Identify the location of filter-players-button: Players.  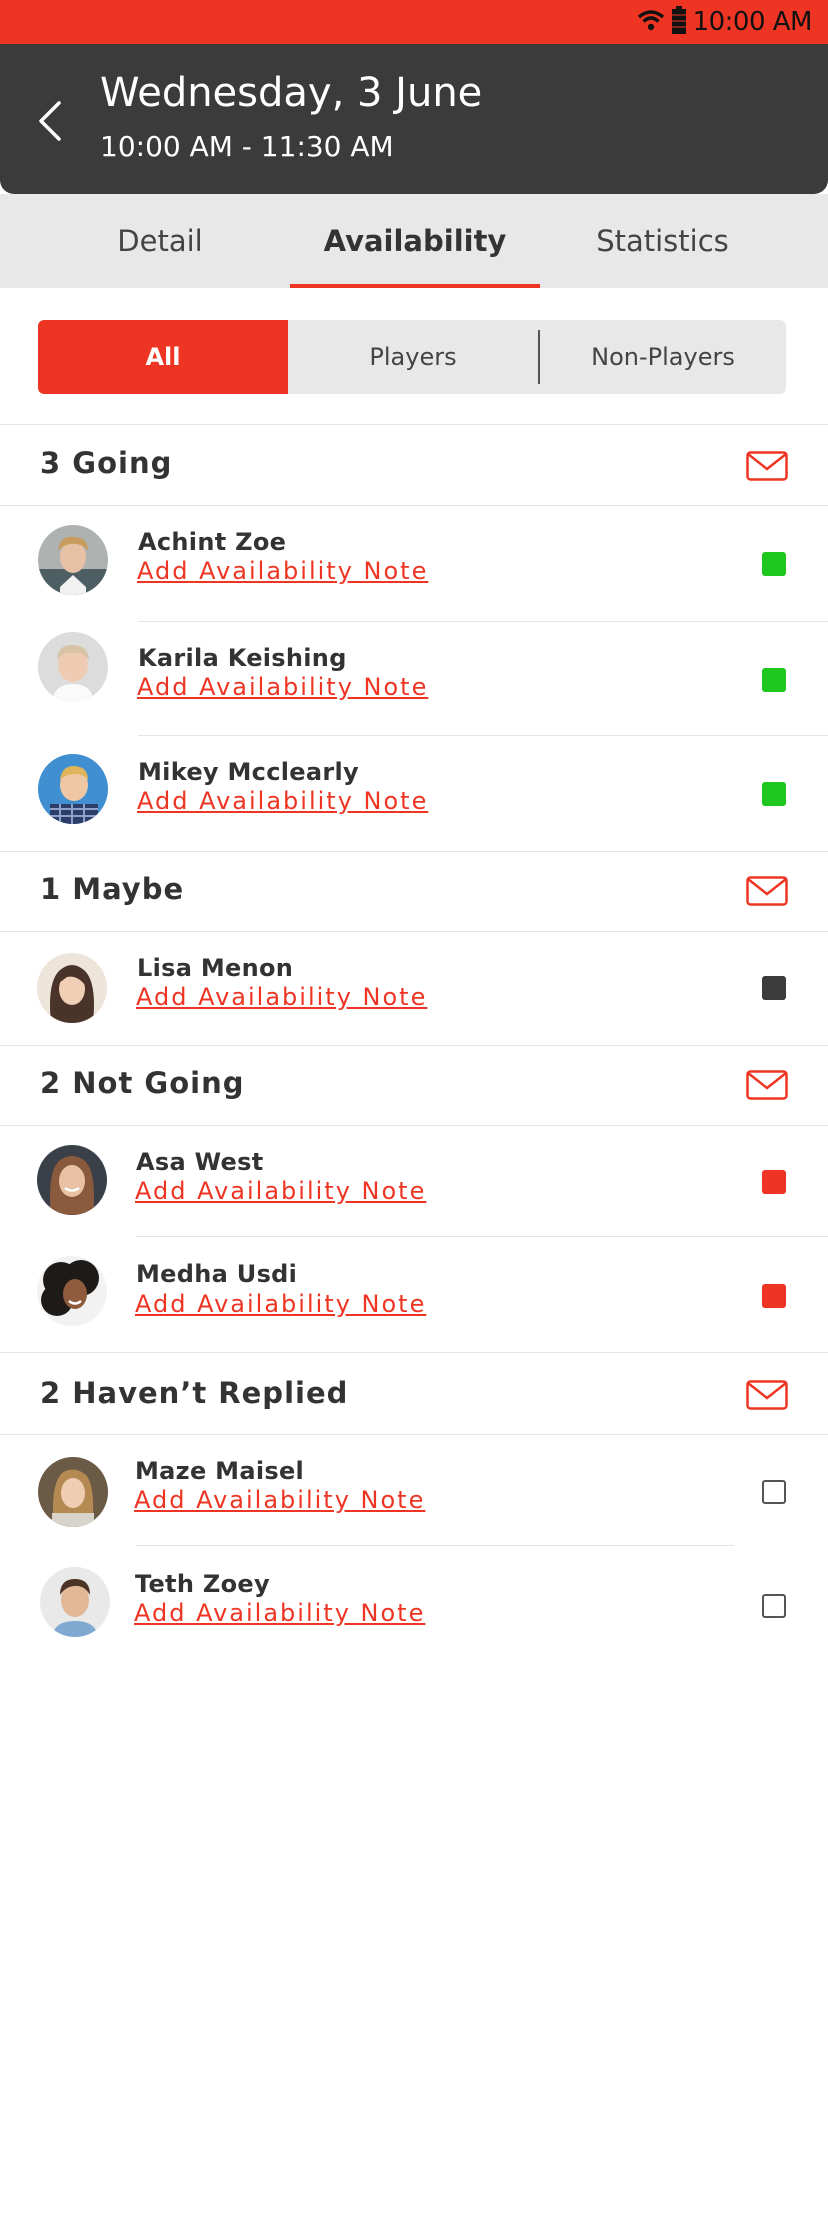
(413, 357).